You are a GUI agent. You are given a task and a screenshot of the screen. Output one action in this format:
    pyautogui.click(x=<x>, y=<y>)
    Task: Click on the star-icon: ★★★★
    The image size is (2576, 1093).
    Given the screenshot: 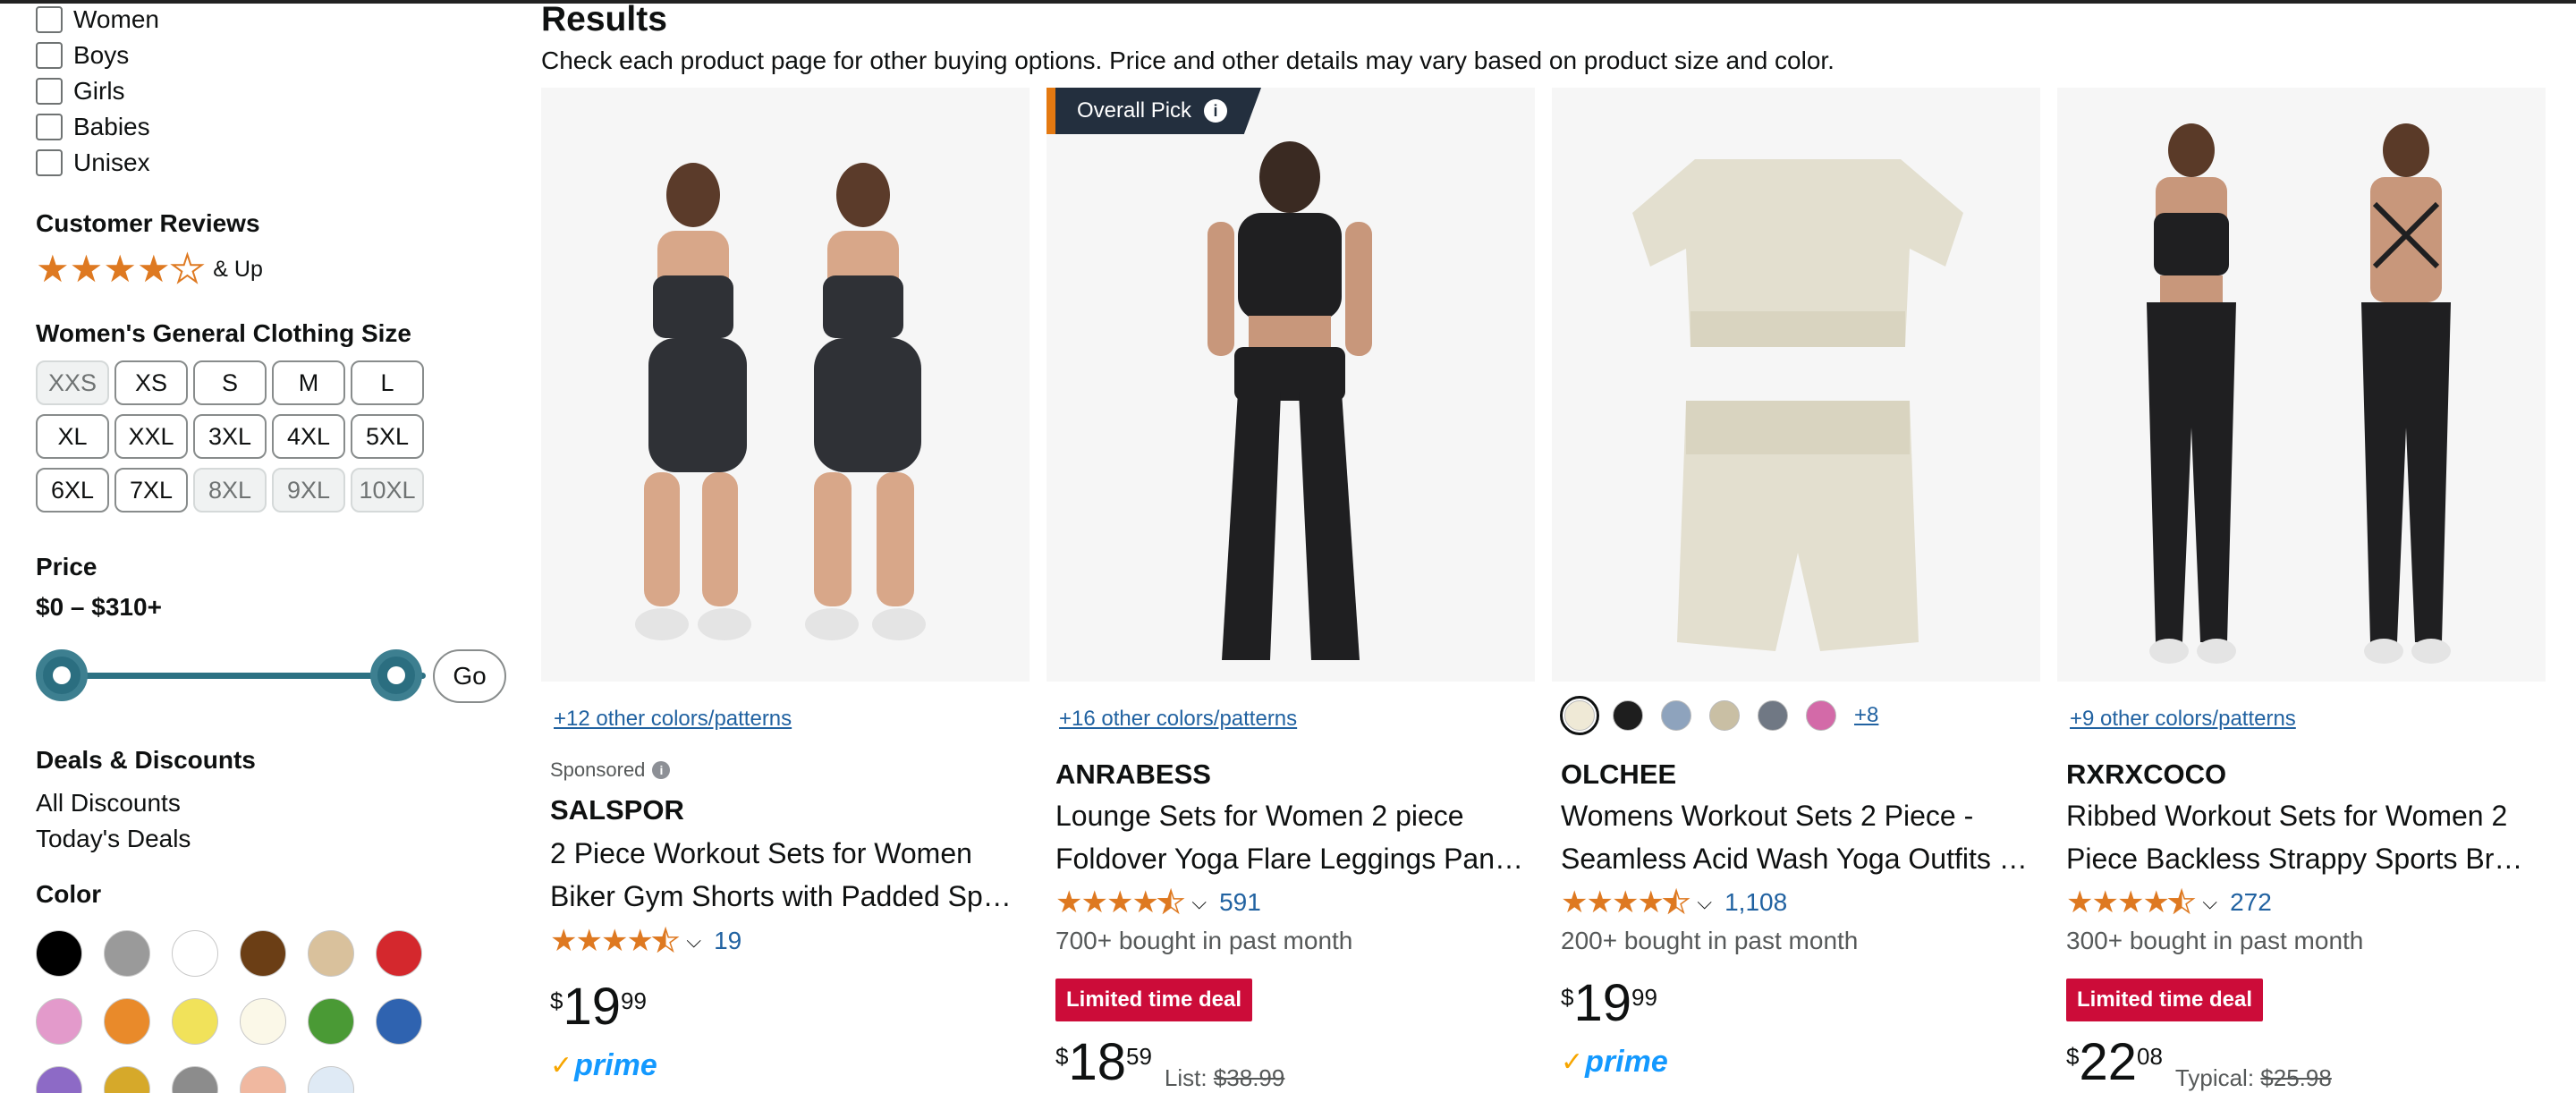 What is the action you would take?
    pyautogui.click(x=2118, y=902)
    